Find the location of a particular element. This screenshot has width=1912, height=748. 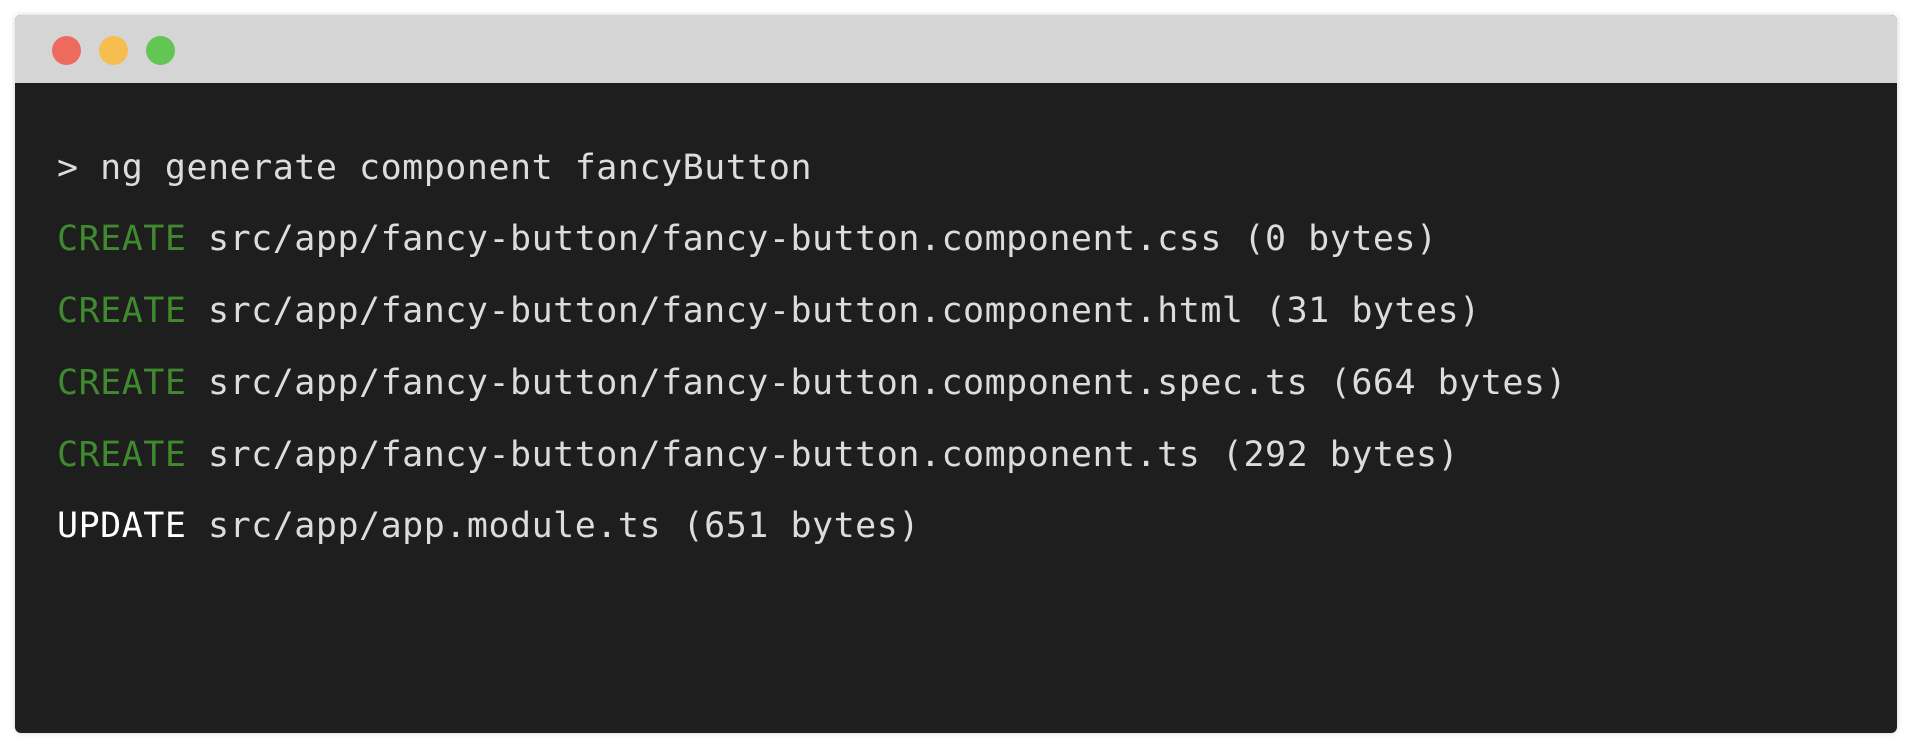

close-button is located at coordinates (66, 50).